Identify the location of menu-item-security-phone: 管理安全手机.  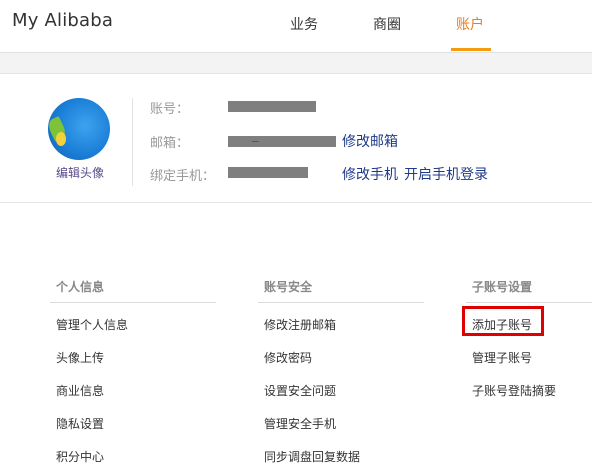
(300, 423).